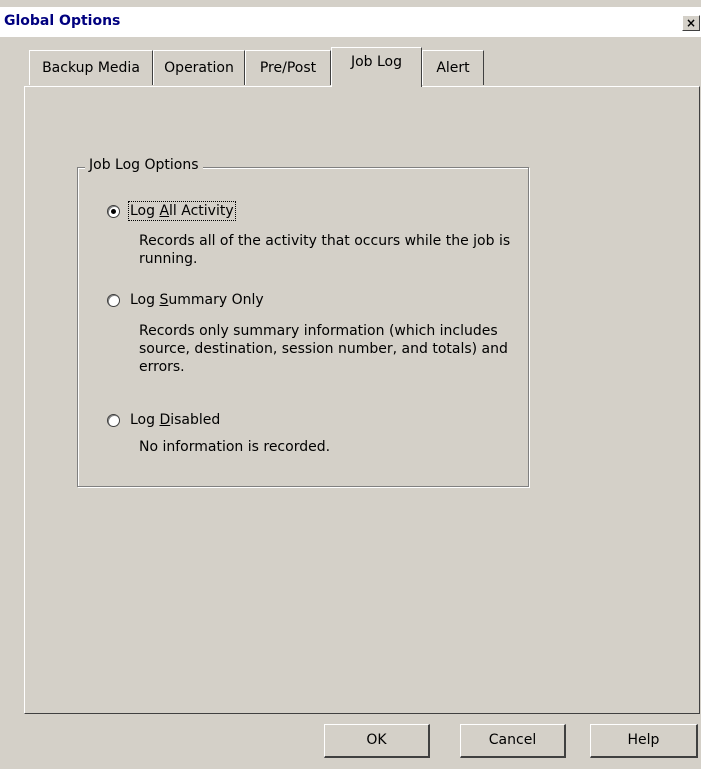 This screenshot has width=701, height=769. I want to click on tab-label: Alert, so click(453, 68).